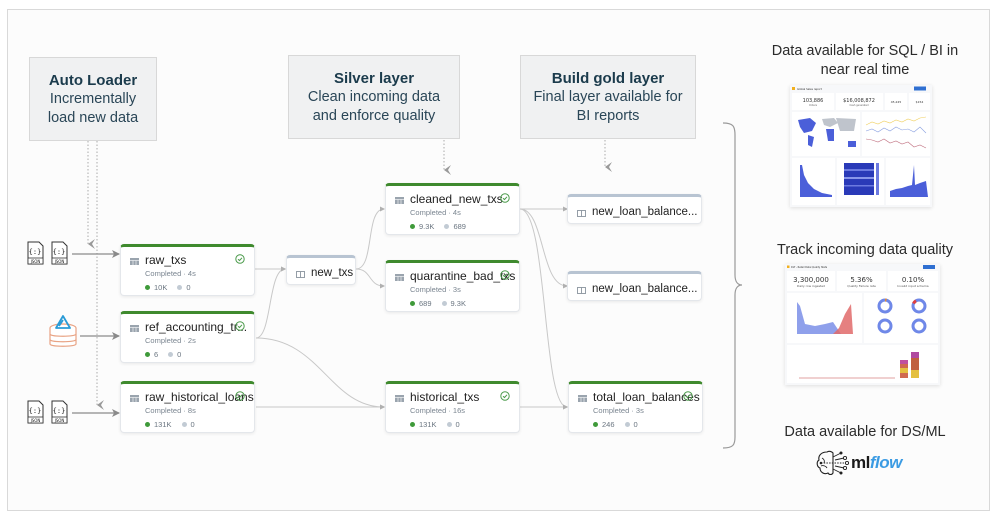  I want to click on node-status: Completed · 16s, so click(438, 410).